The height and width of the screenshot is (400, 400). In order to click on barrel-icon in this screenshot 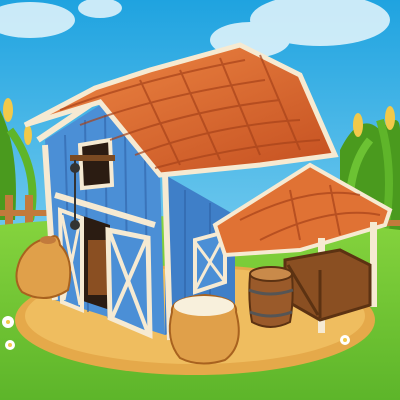, I will do `click(271, 297)`.